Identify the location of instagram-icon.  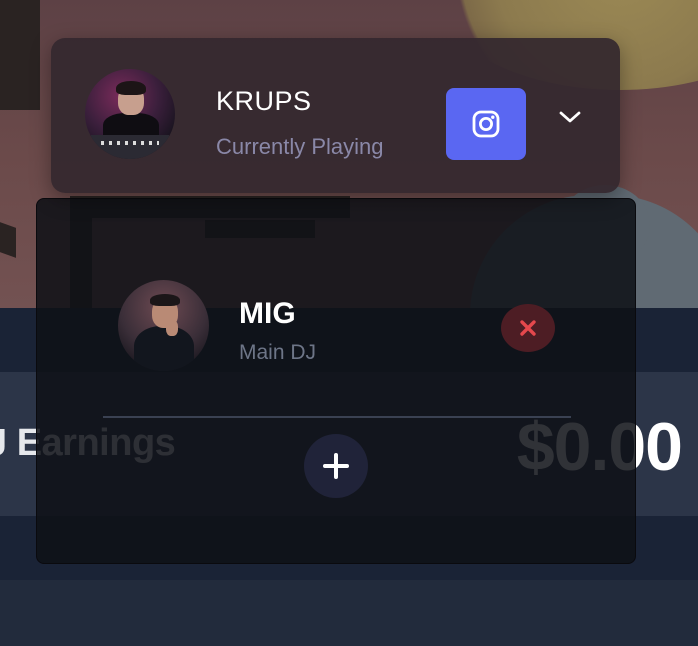
(486, 124).